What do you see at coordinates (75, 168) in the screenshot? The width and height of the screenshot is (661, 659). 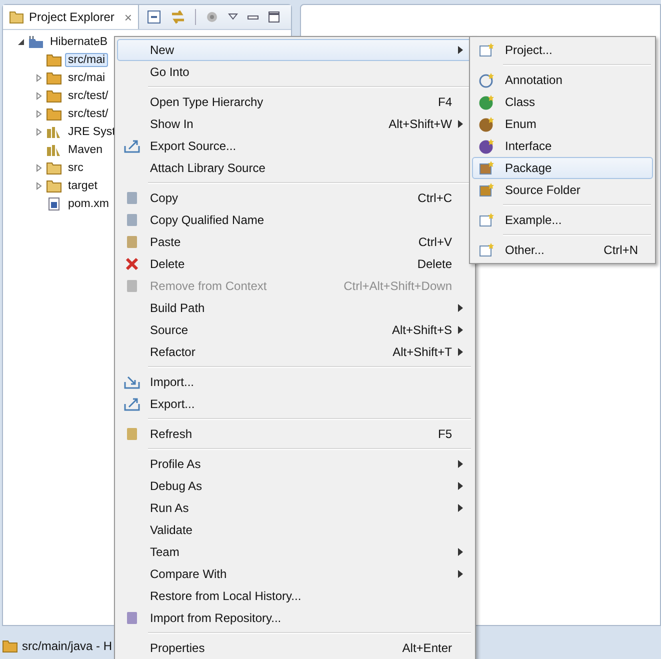 I see `tree-item: src` at bounding box center [75, 168].